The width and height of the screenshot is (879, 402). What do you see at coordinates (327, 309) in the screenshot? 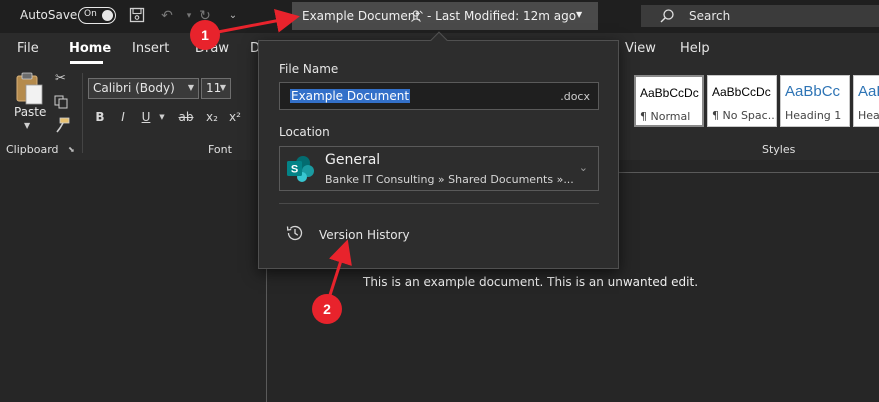
I see `callout-badge-2: 2` at bounding box center [327, 309].